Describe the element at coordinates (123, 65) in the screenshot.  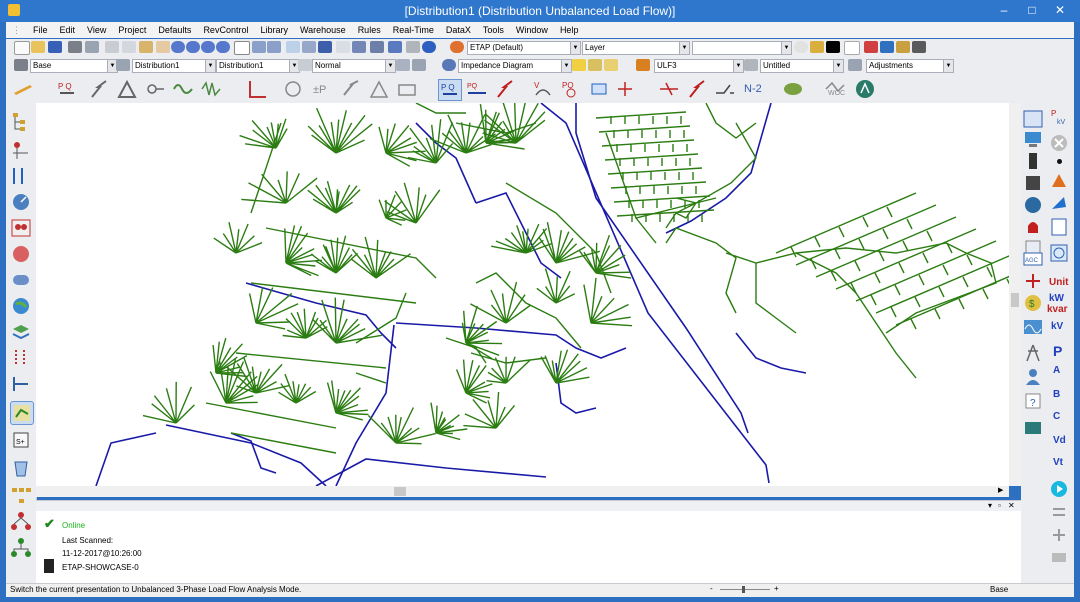
I see `configuration-icon` at that location.